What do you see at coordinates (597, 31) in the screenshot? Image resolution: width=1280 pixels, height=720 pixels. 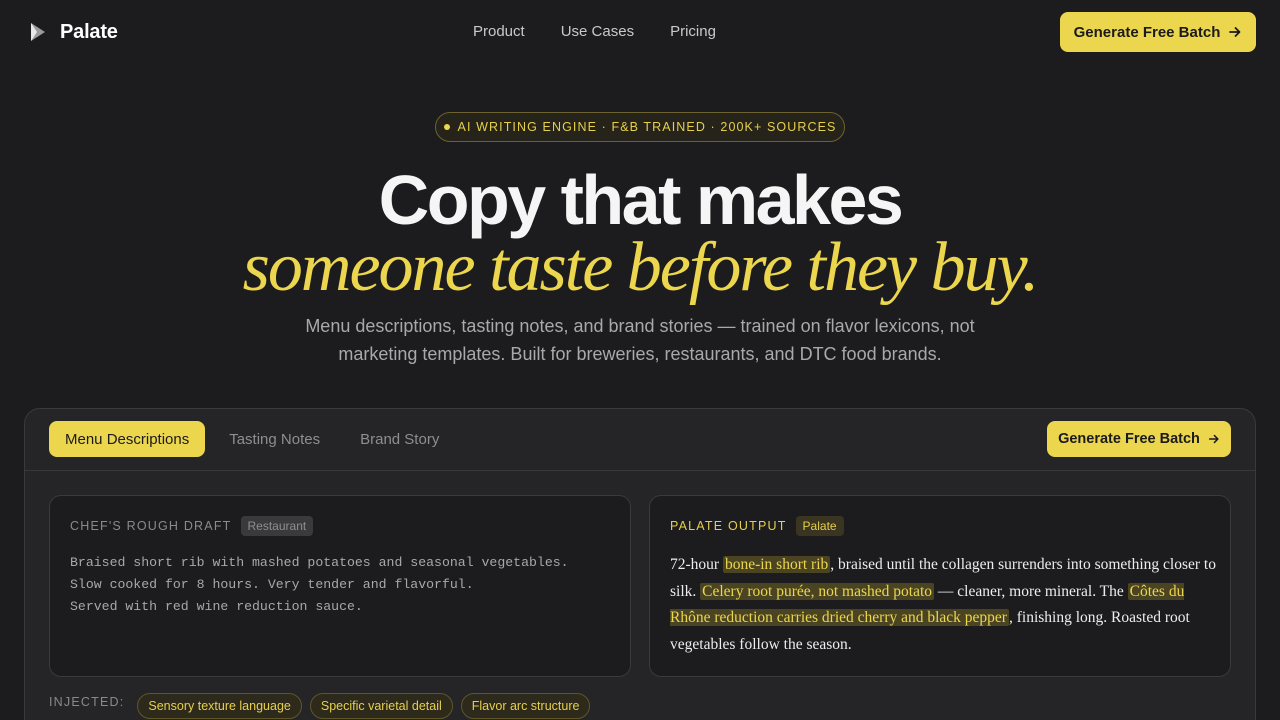 I see `nav-link-use-cases: Use Cases` at bounding box center [597, 31].